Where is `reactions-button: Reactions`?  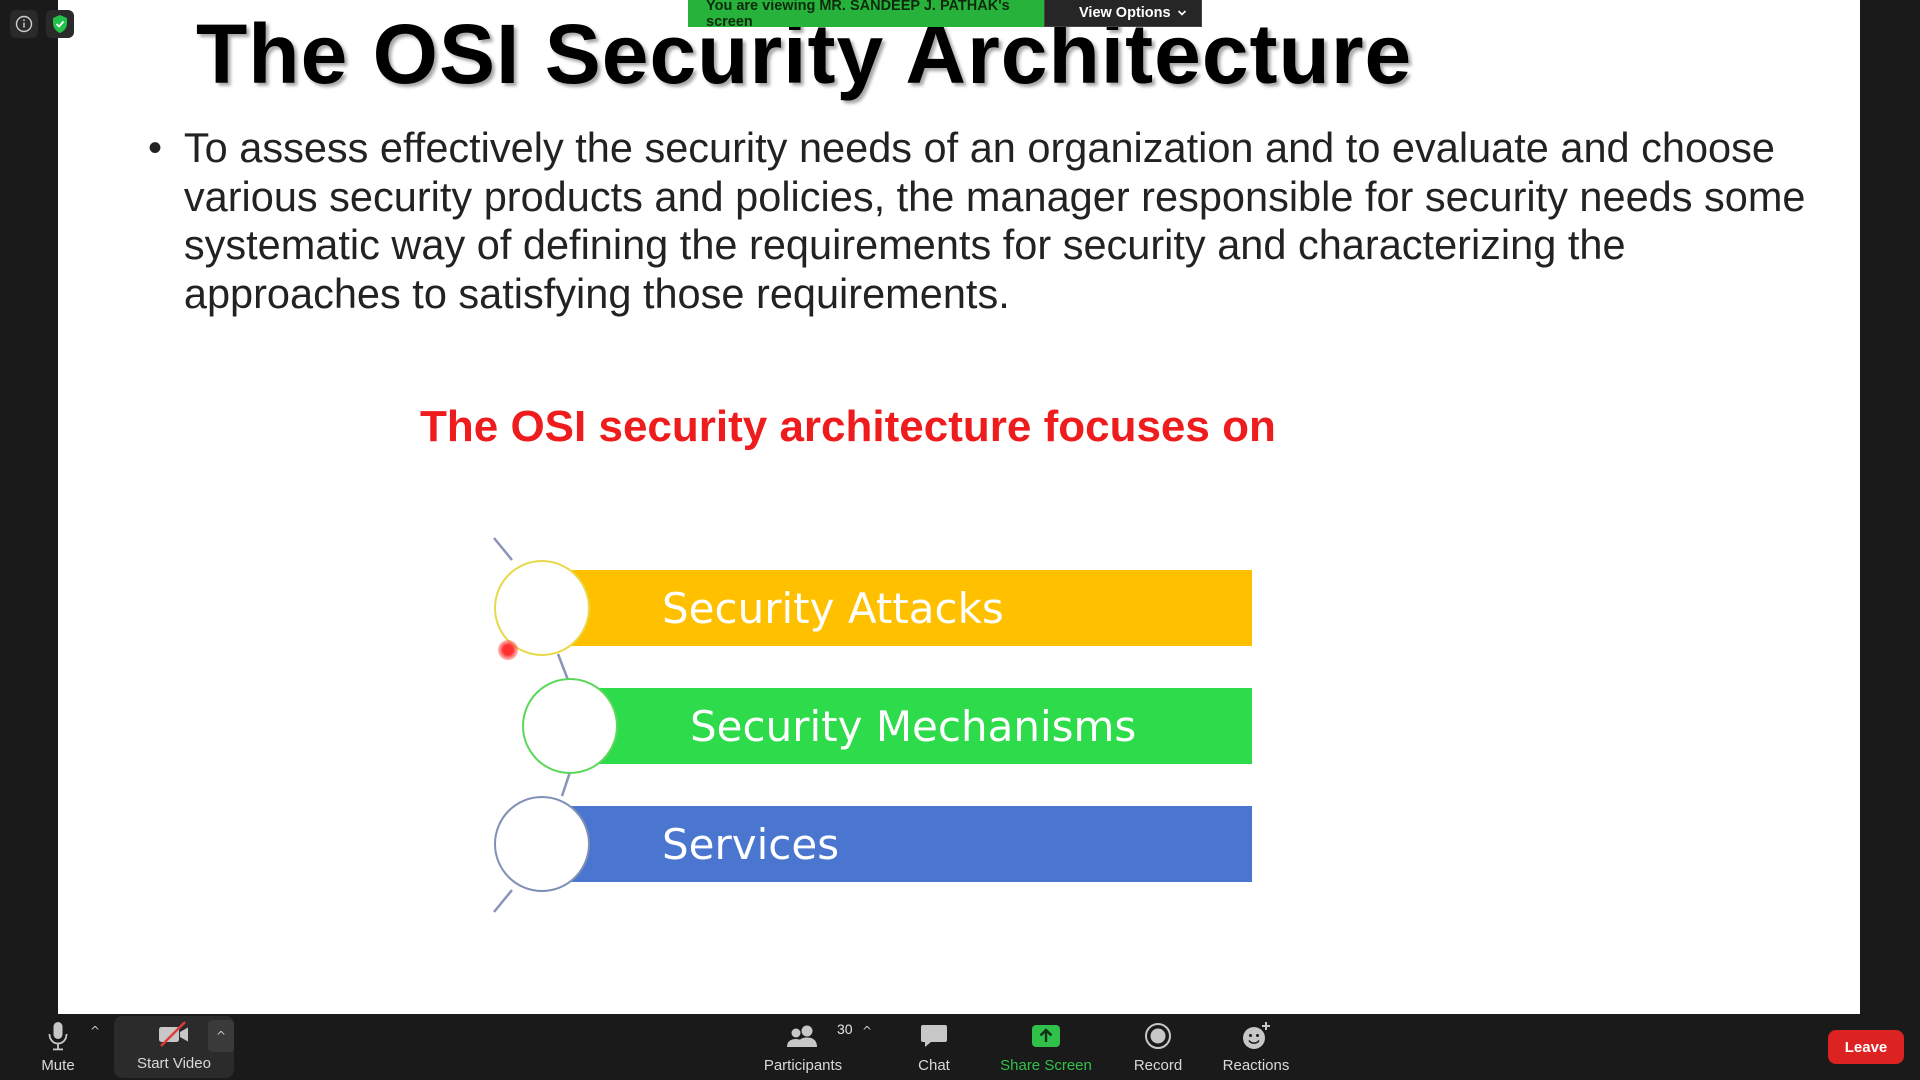 reactions-button: Reactions is located at coordinates (1256, 1047).